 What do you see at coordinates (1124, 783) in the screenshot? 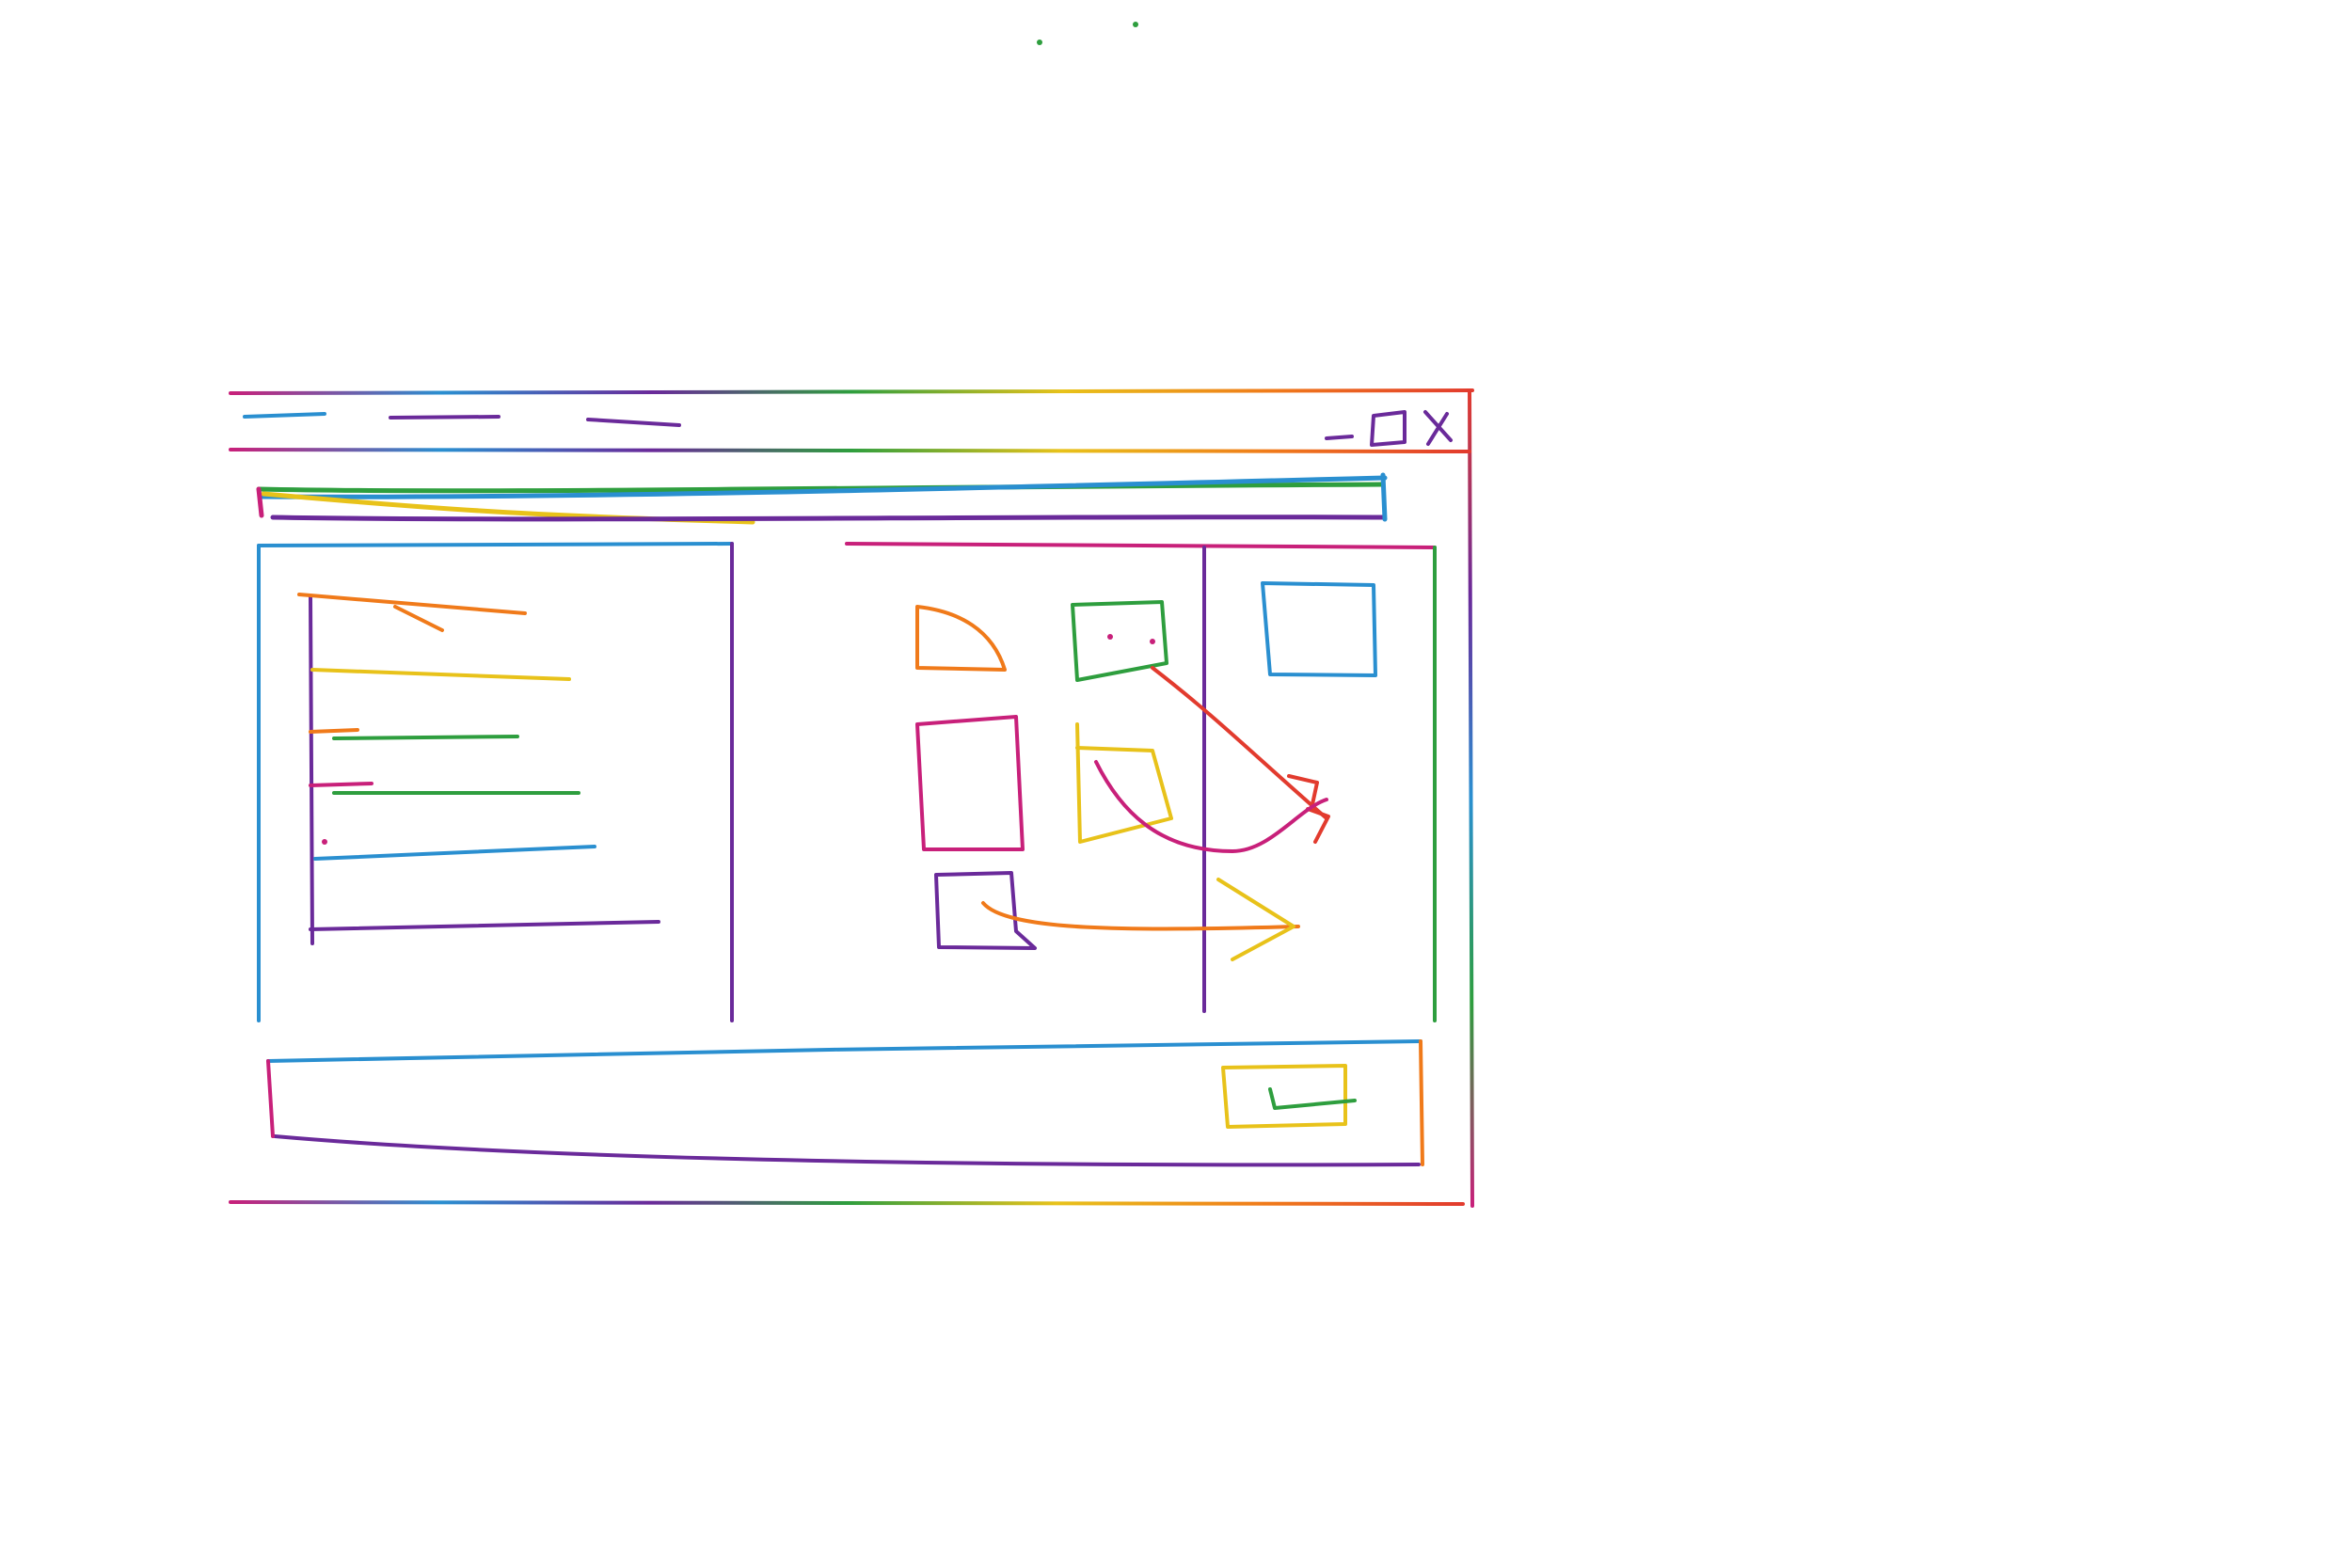
I see `note-shape` at bounding box center [1124, 783].